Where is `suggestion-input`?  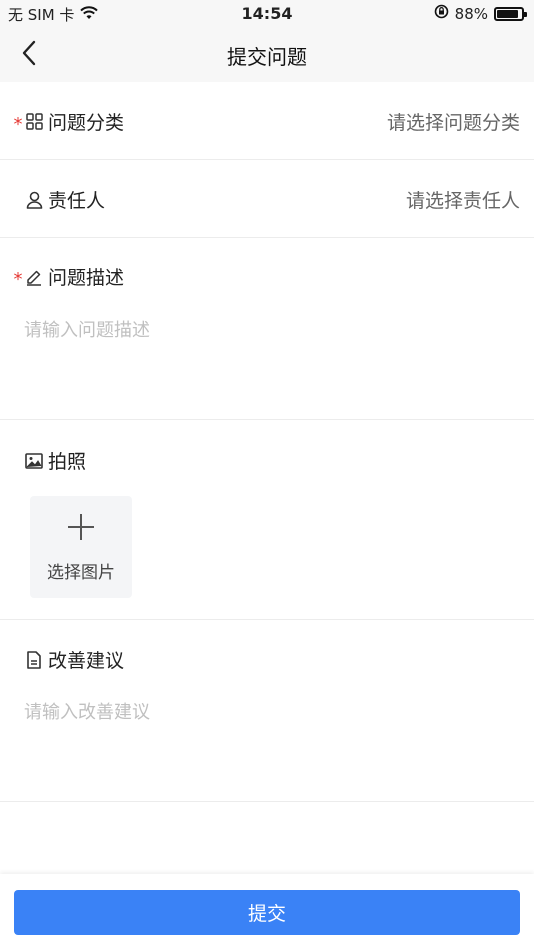 suggestion-input is located at coordinates (272, 743).